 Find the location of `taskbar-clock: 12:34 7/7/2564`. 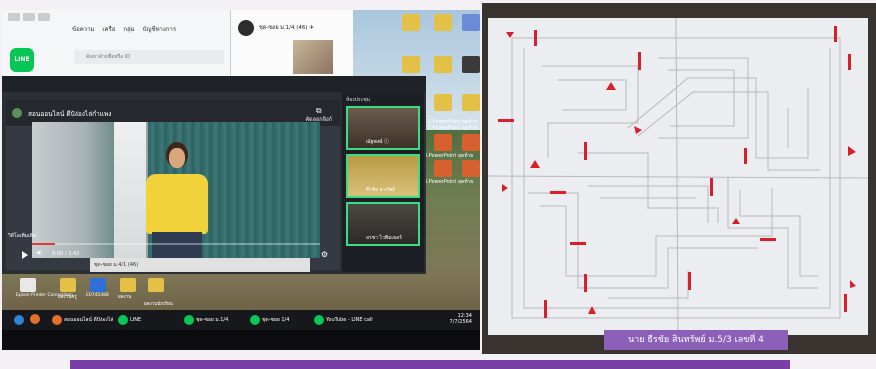

taskbar-clock: 12:34 7/7/2564 is located at coordinates (461, 319).